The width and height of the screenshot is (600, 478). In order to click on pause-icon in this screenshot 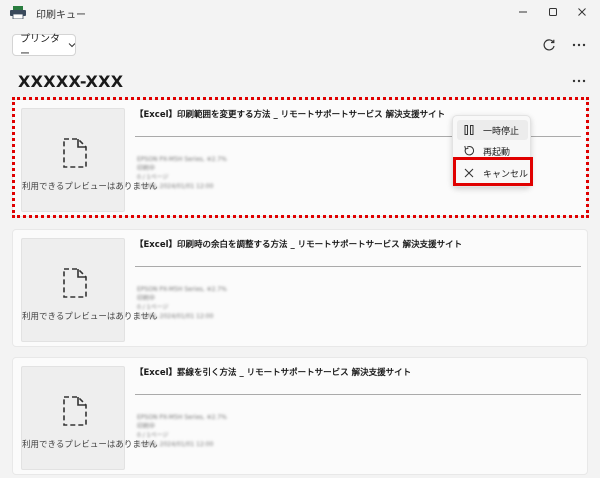, I will do `click(469, 130)`.